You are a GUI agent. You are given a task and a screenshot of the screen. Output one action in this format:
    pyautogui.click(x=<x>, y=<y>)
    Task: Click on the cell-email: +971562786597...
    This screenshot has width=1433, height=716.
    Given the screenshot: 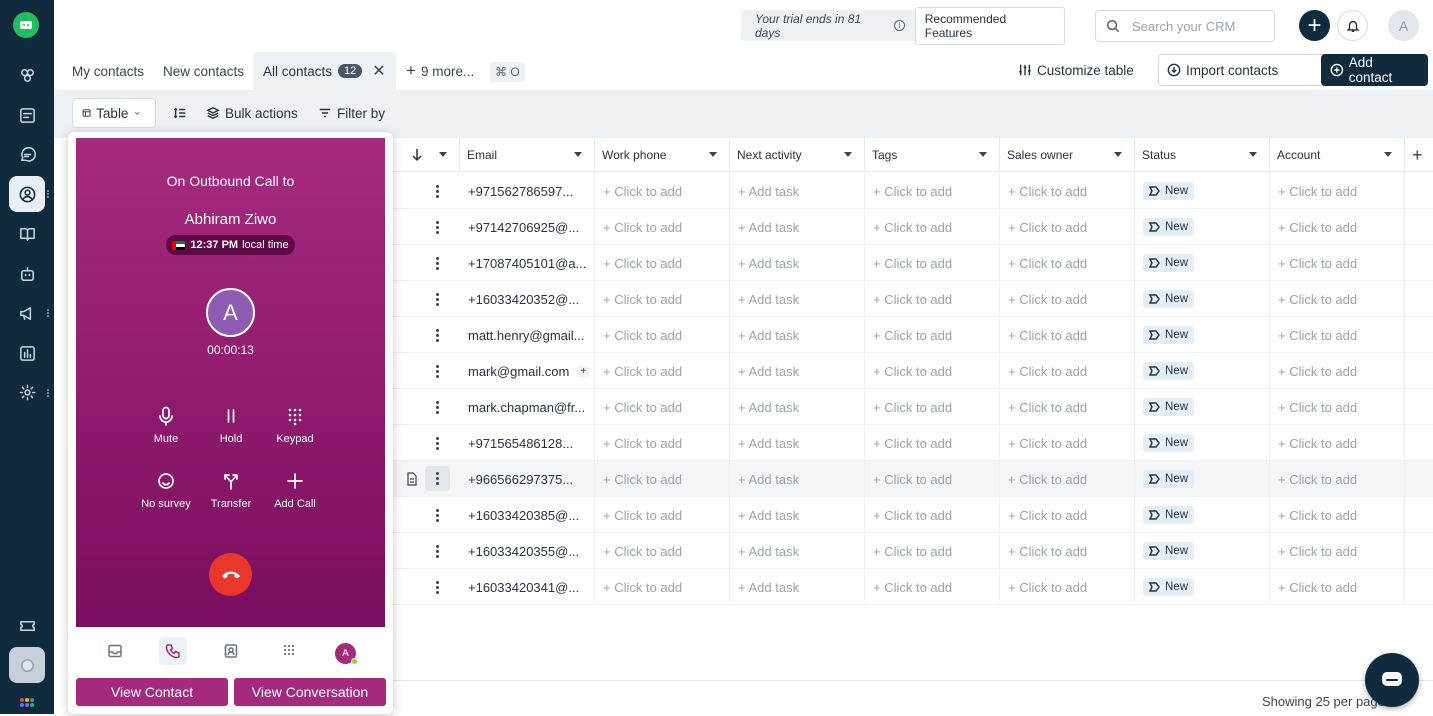 What is the action you would take?
    pyautogui.click(x=527, y=191)
    